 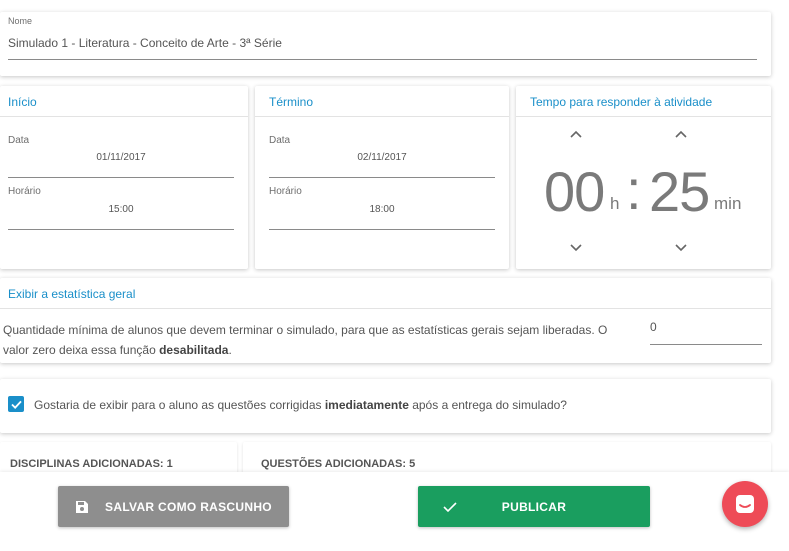 I want to click on hours-down-chevron-icon, so click(x=576, y=248).